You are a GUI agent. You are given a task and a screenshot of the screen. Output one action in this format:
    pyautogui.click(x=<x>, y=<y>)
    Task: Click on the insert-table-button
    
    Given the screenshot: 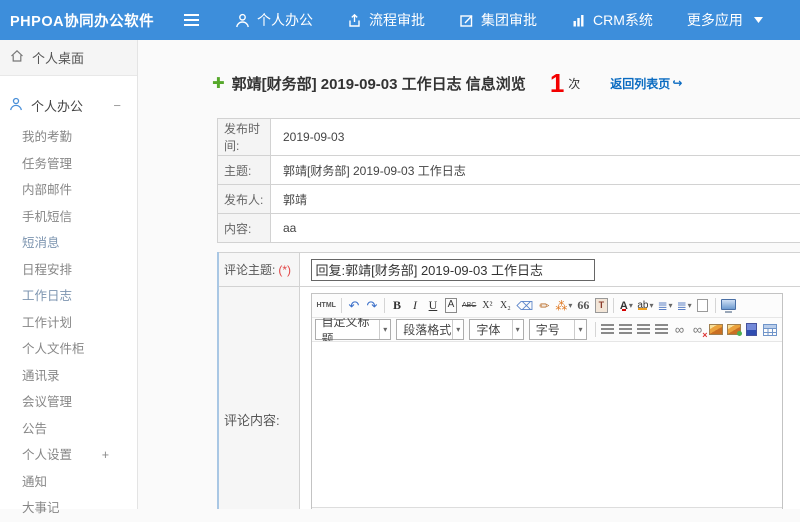 What is the action you would take?
    pyautogui.click(x=770, y=329)
    